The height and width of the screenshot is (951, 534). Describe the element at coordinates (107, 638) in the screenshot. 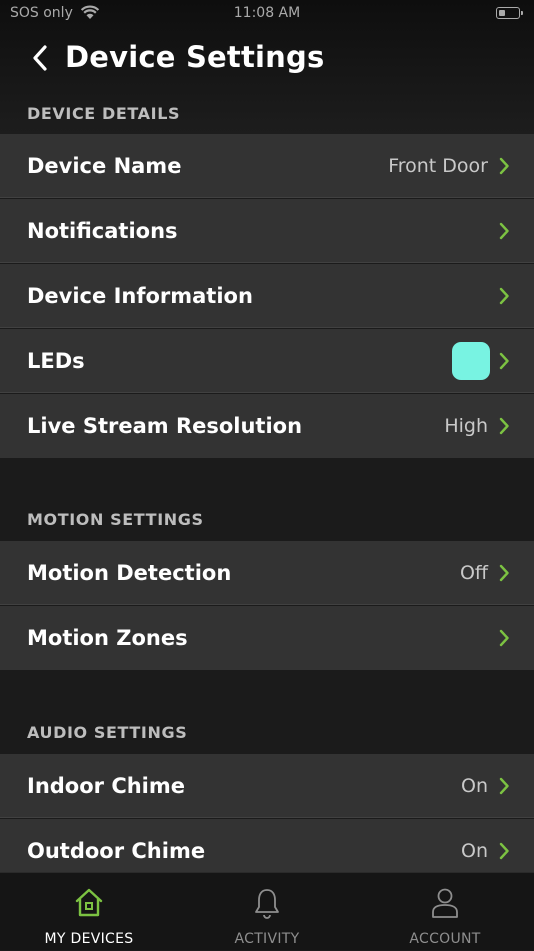

I see `row-label: Motion Zones` at that location.